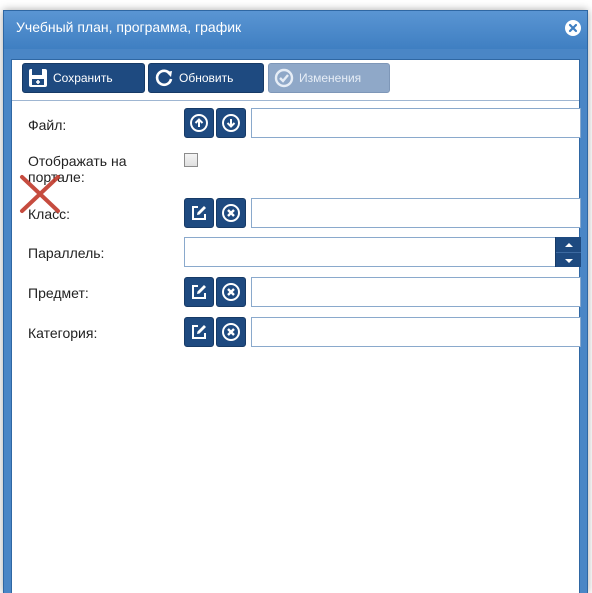  I want to click on spin-down-button, so click(568, 260).